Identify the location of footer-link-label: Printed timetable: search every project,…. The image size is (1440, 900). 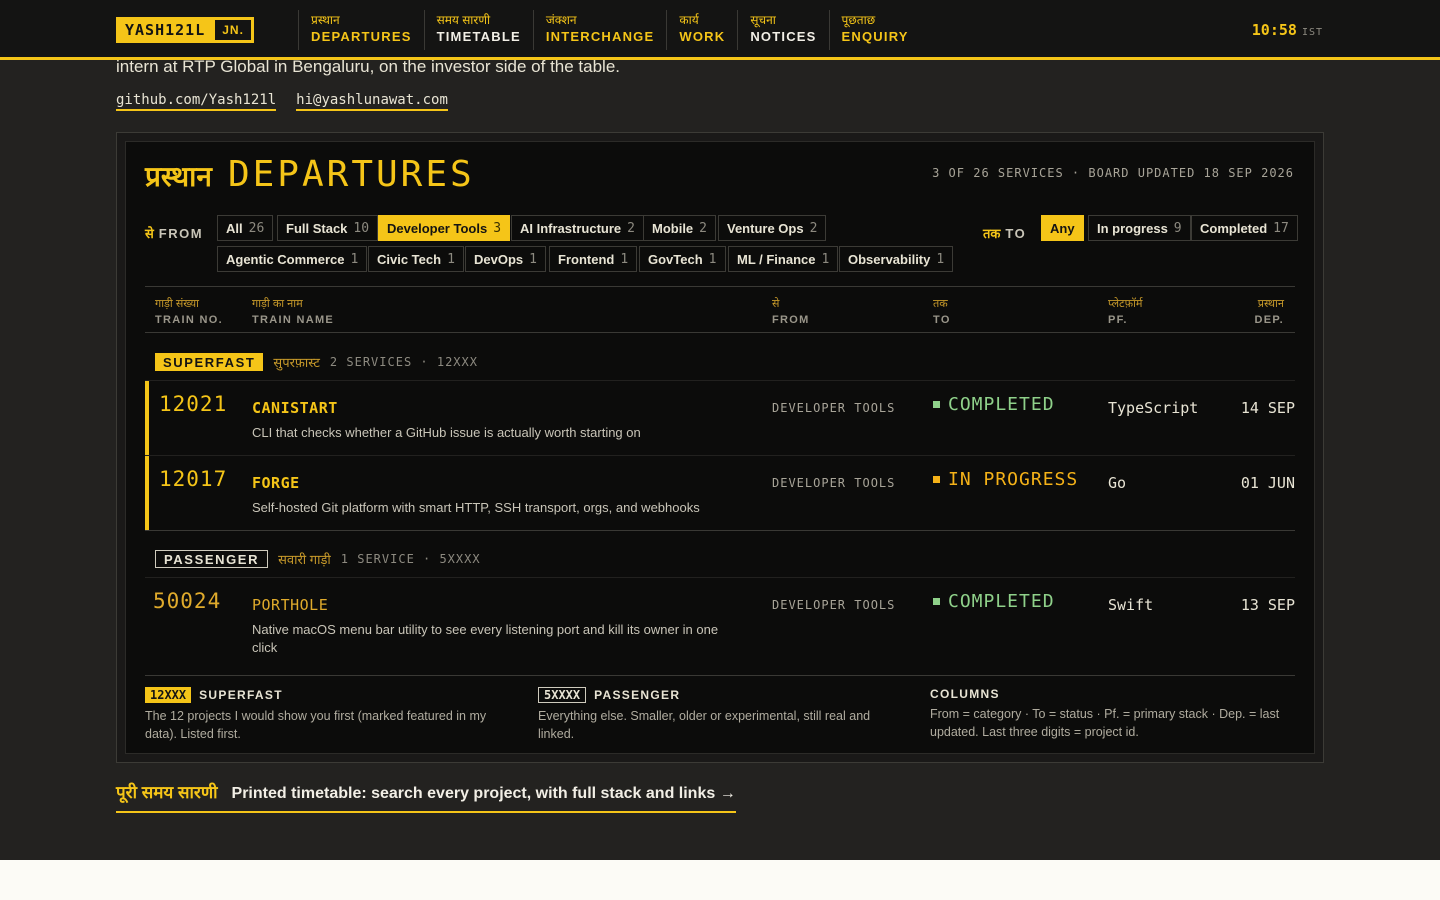
(483, 793).